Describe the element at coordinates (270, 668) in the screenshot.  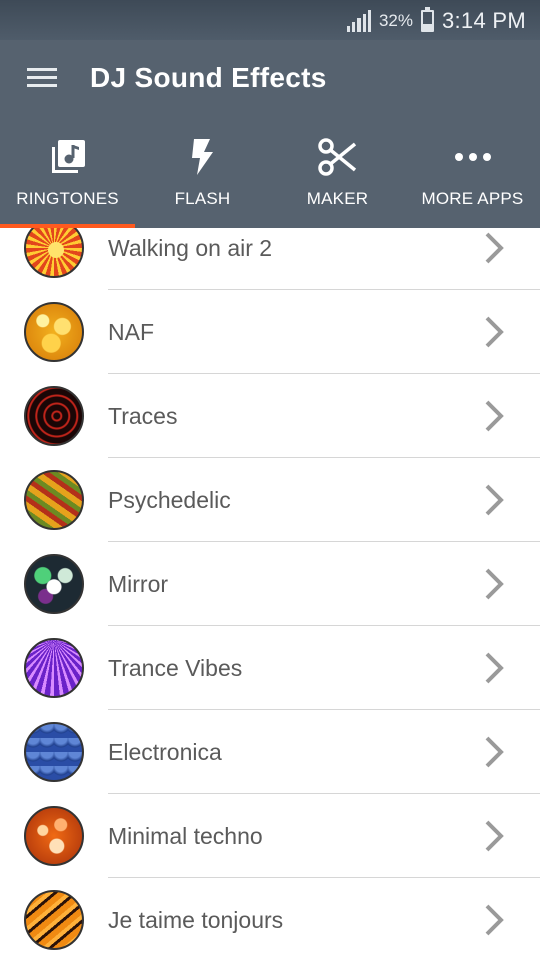
I see `list-item: Trance Vibes` at that location.